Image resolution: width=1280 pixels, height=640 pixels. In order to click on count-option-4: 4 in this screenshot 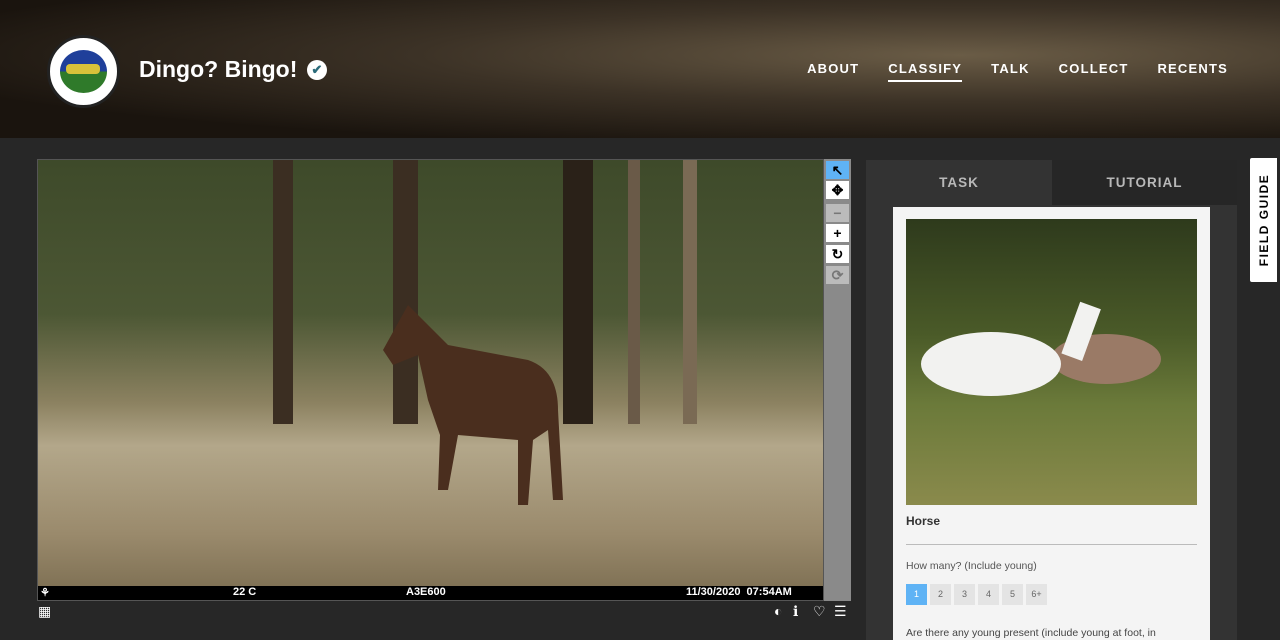, I will do `click(988, 594)`.